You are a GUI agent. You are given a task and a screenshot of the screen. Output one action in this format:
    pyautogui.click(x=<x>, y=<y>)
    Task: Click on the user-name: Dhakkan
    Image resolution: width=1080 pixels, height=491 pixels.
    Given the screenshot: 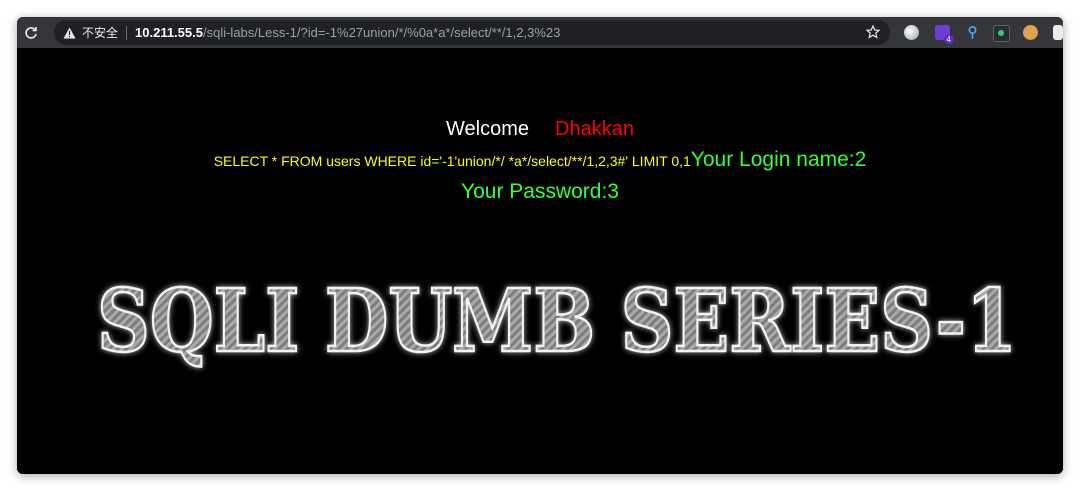 What is the action you would take?
    pyautogui.click(x=594, y=129)
    